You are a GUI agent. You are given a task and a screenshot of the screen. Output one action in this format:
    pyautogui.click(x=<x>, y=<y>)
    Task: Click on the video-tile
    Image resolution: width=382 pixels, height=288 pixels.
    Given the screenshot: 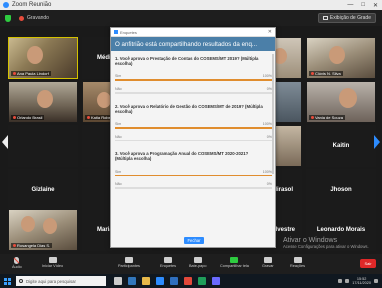 What is the action you would take?
    pyautogui.click(x=43, y=146)
    